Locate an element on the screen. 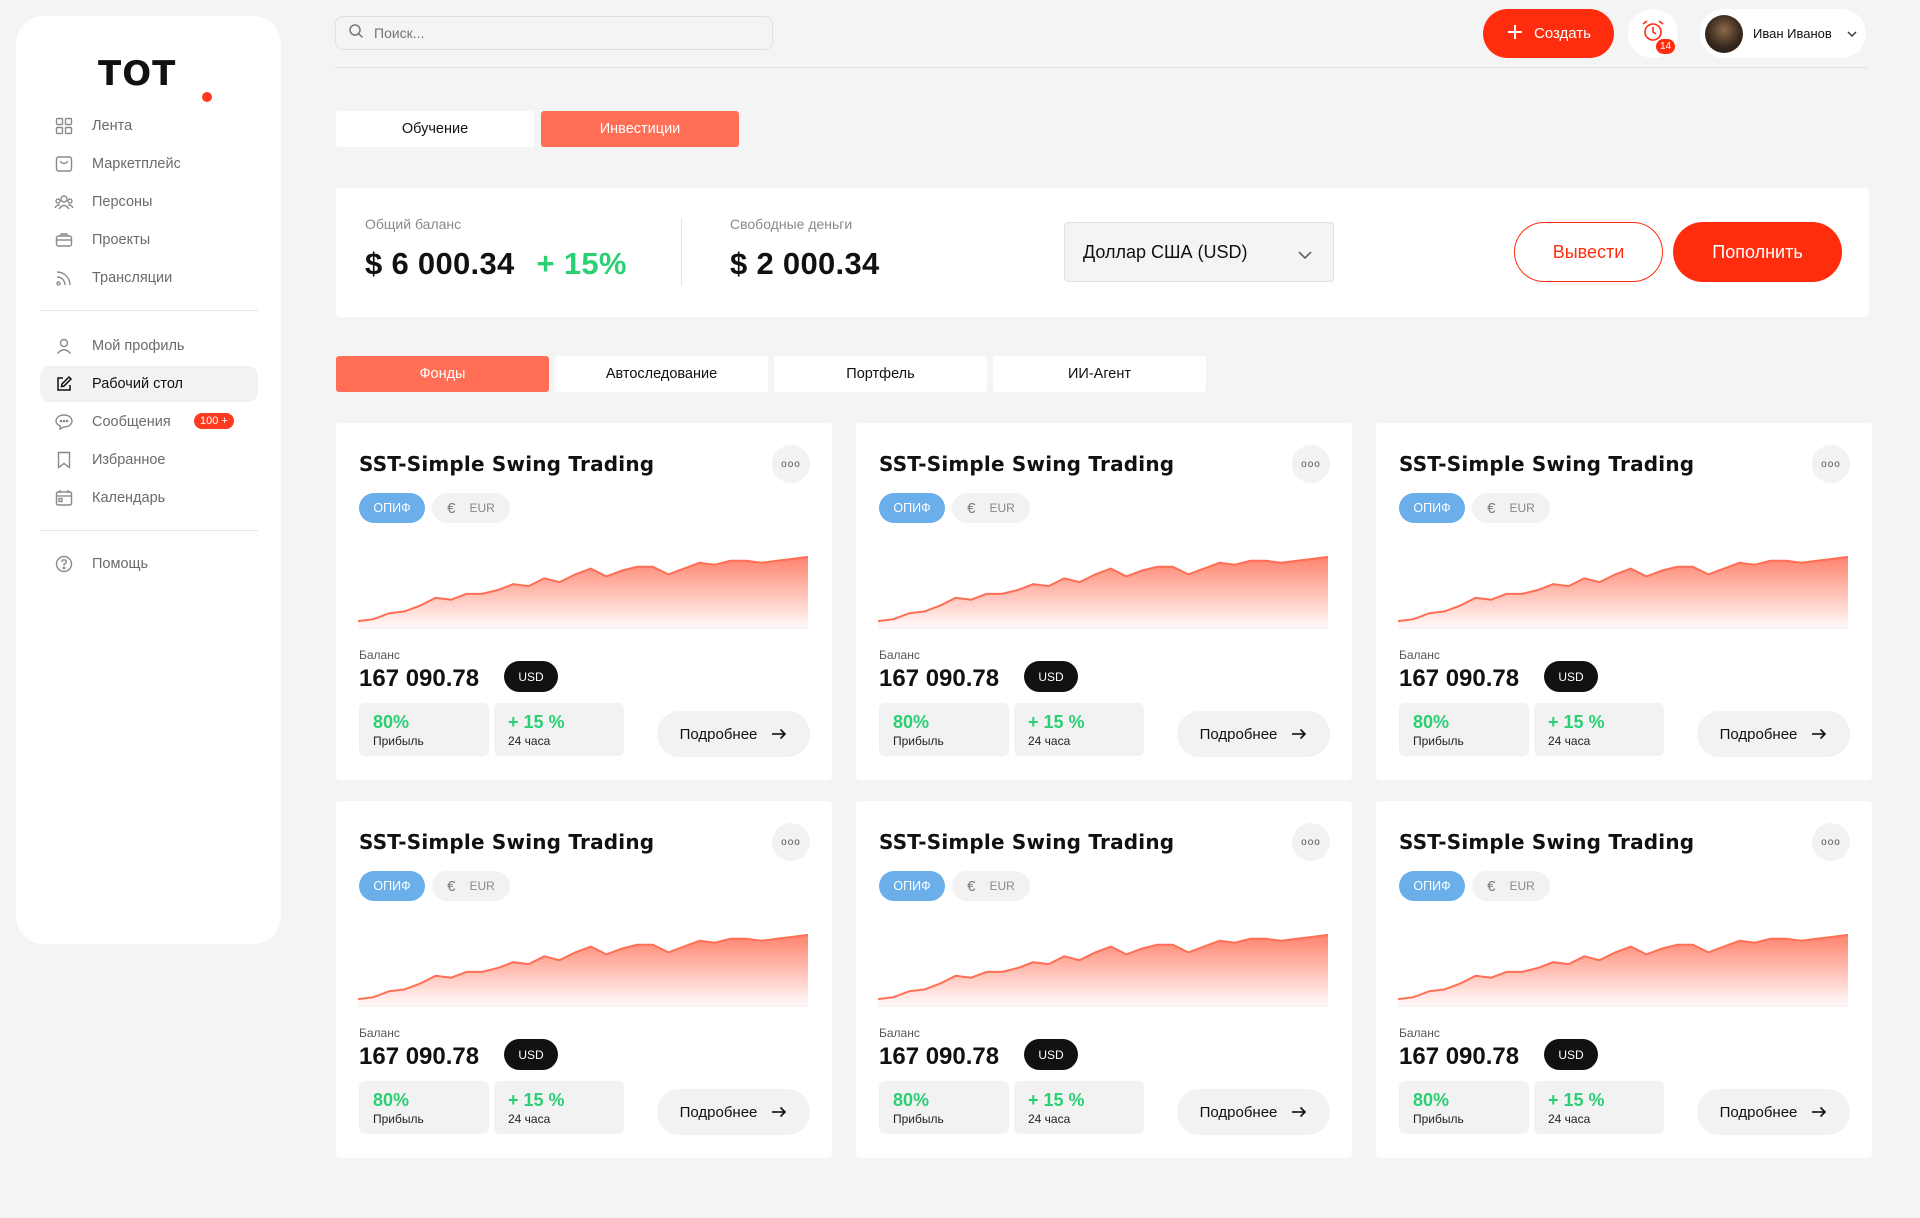  currency-tag-label: EUR is located at coordinates (482, 508).